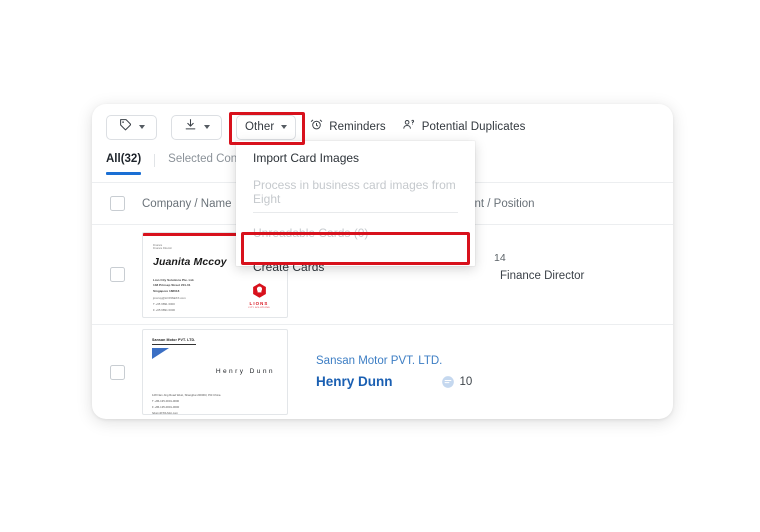  I want to click on other-button-label: Other, so click(260, 127).